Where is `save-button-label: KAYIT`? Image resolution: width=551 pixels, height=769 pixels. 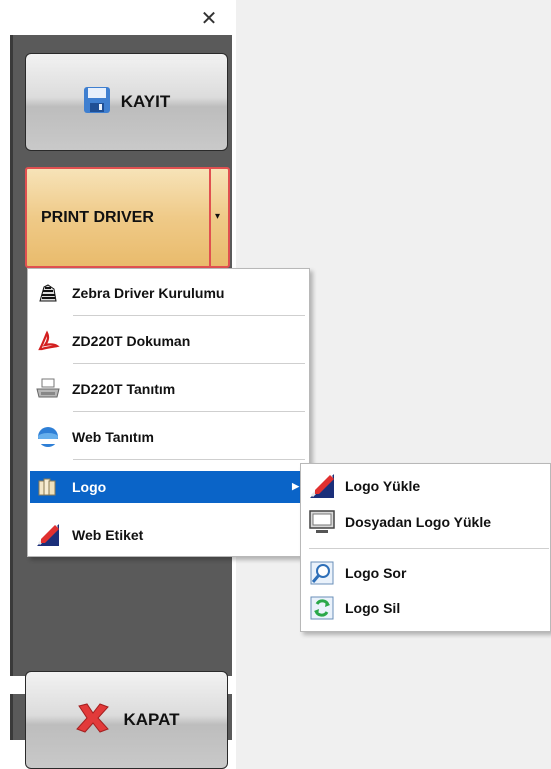 save-button-label: KAYIT is located at coordinates (145, 101).